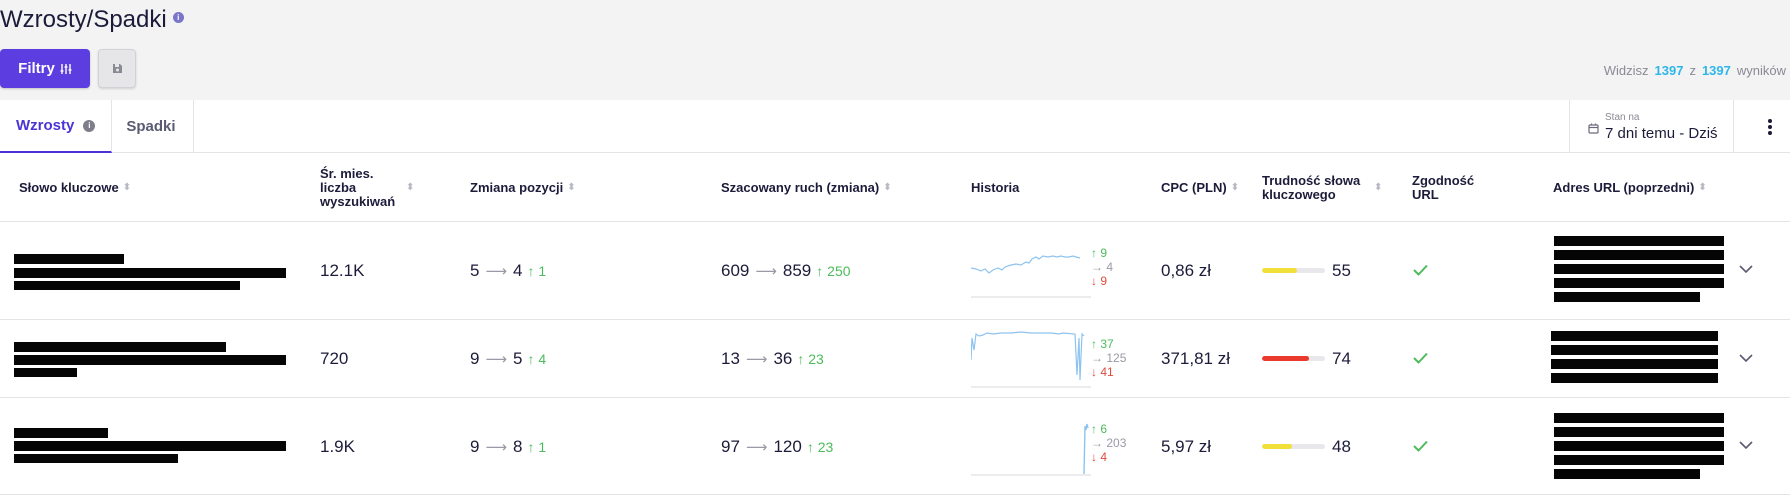 The image size is (1790, 496). What do you see at coordinates (537, 359) in the screenshot?
I see `position-delta: ↑ 4` at bounding box center [537, 359].